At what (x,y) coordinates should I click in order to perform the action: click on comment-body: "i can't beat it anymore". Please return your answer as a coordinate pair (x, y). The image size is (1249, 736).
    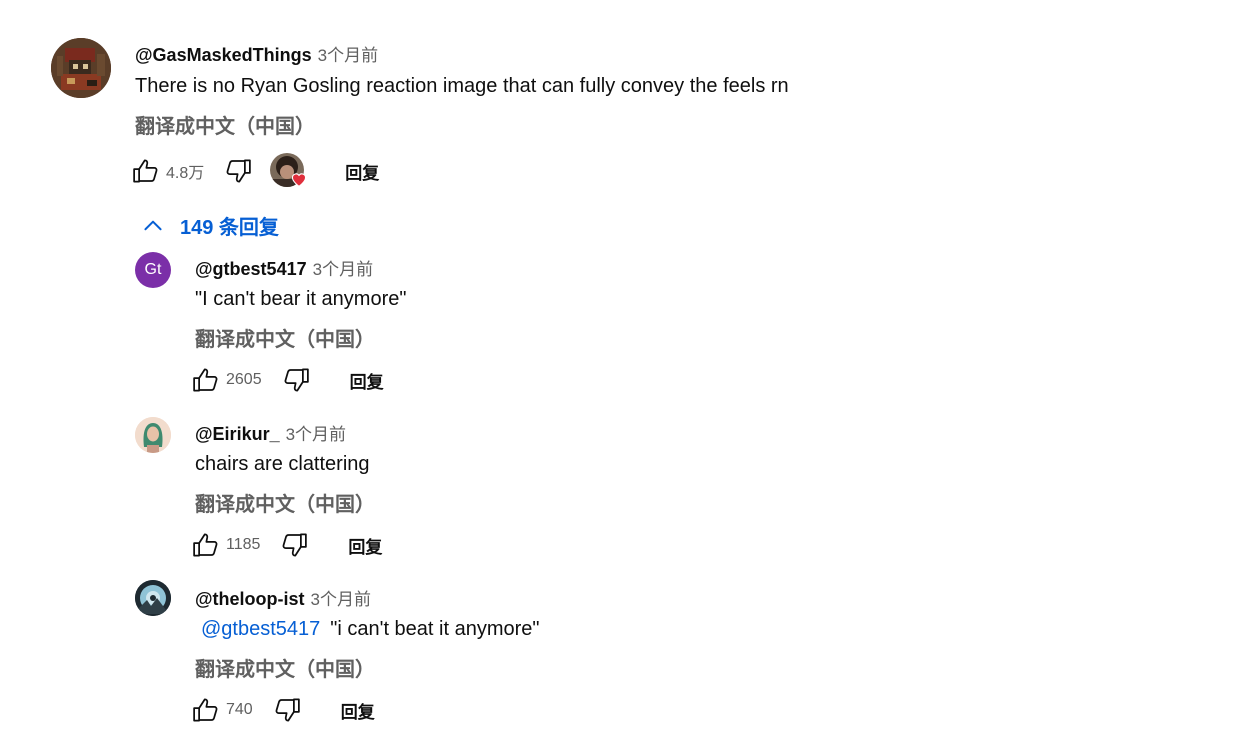
    Looking at the image, I should click on (435, 629).